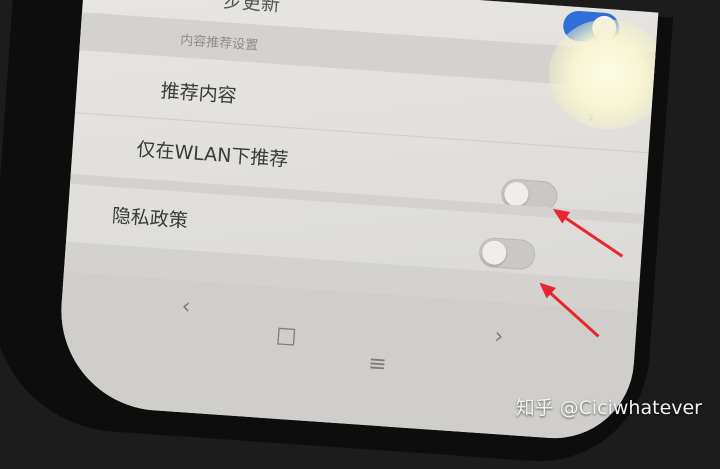 This screenshot has width=720, height=469. What do you see at coordinates (499, 337) in the screenshot?
I see `forward-icon: ›` at bounding box center [499, 337].